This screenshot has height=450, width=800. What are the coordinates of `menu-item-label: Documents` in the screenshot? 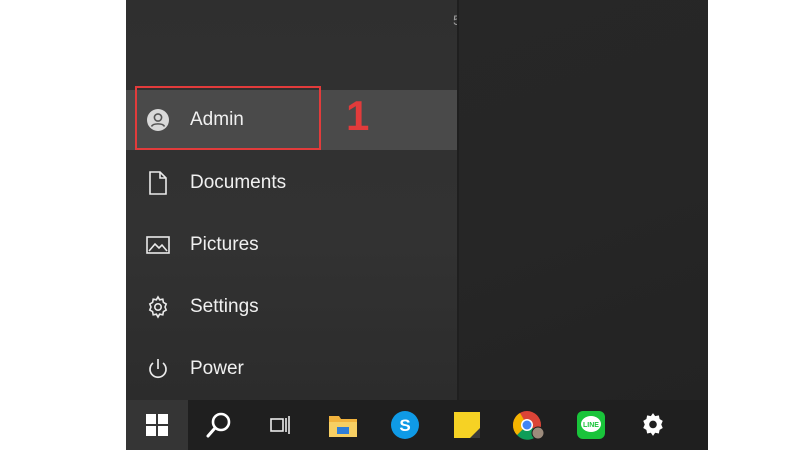 It's located at (238, 182).